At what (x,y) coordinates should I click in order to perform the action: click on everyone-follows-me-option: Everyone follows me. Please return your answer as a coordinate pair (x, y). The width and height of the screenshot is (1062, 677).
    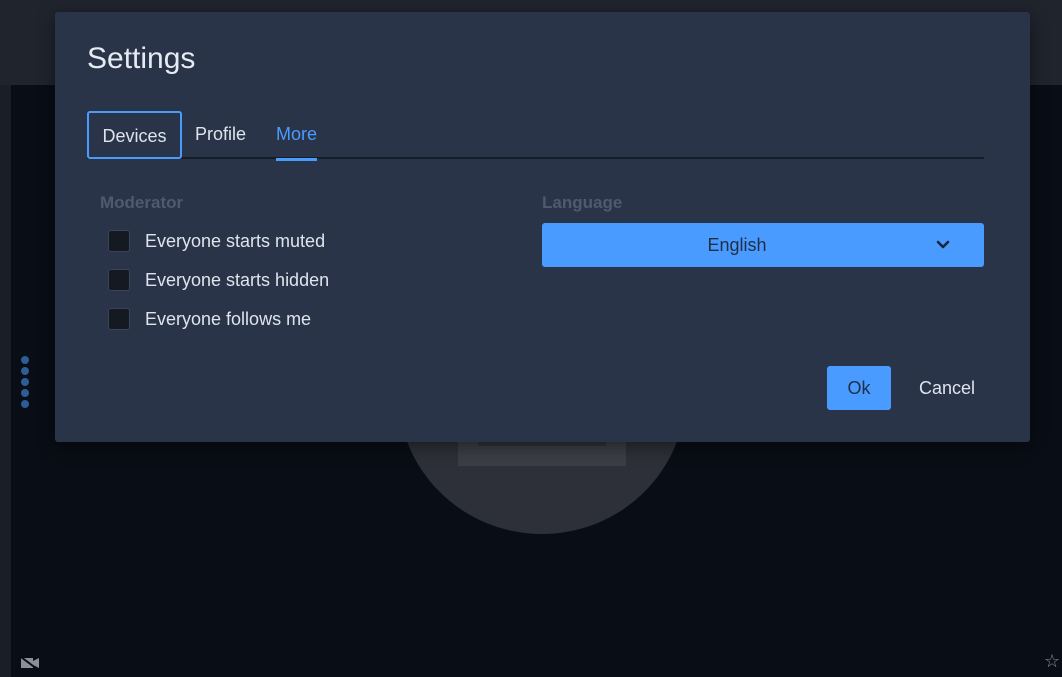
    Looking at the image, I should click on (209, 319).